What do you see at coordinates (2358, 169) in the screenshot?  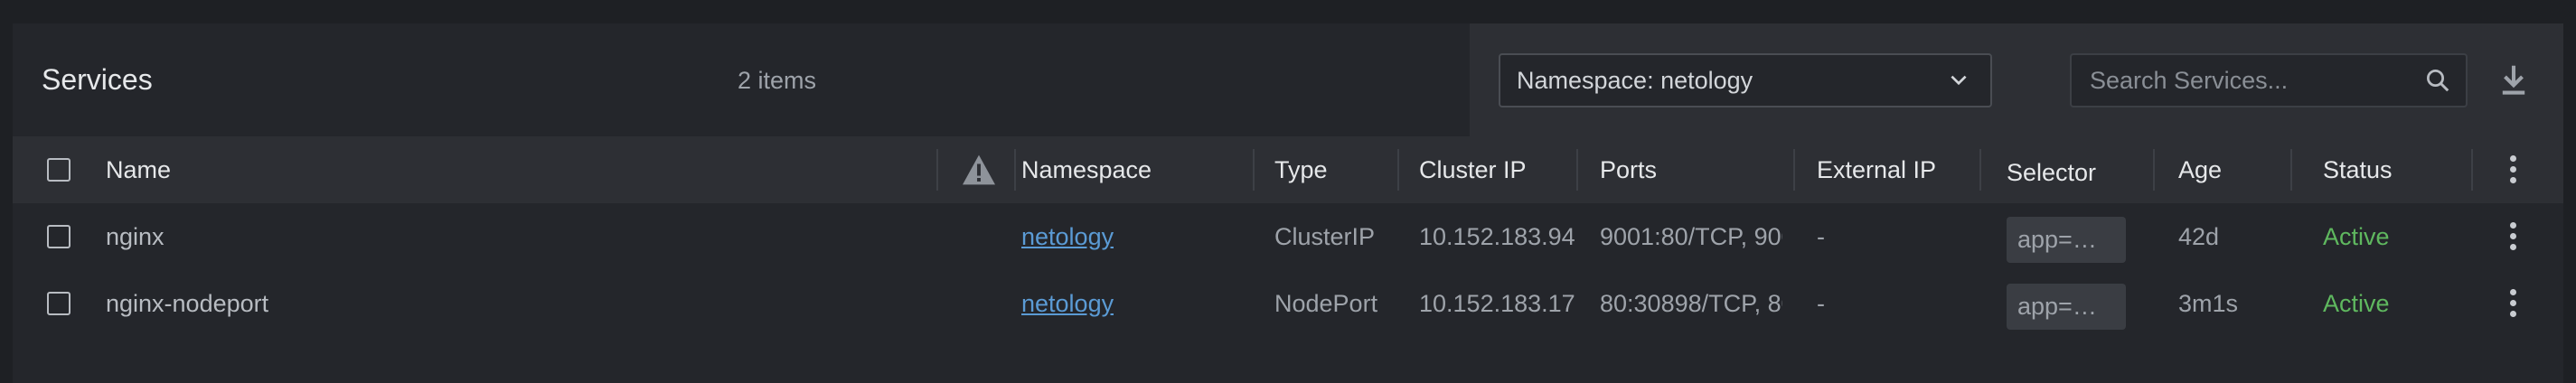 I see `column-status: Status` at bounding box center [2358, 169].